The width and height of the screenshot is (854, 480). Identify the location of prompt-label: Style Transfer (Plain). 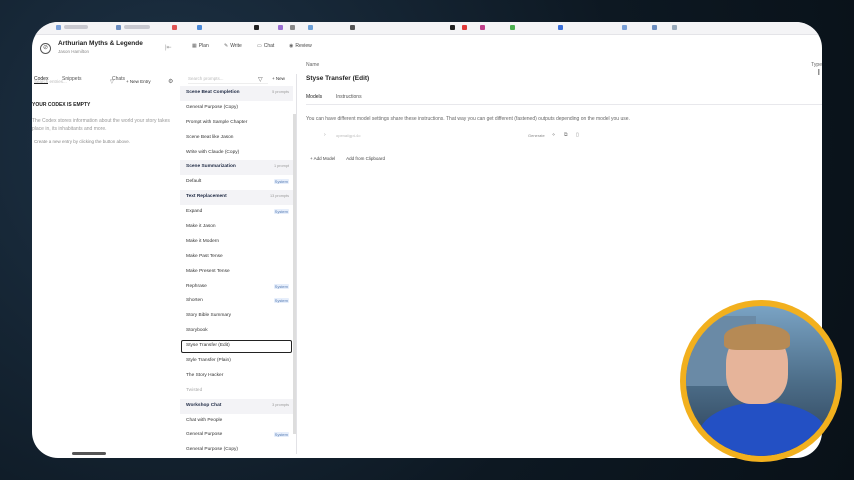
(208, 361).